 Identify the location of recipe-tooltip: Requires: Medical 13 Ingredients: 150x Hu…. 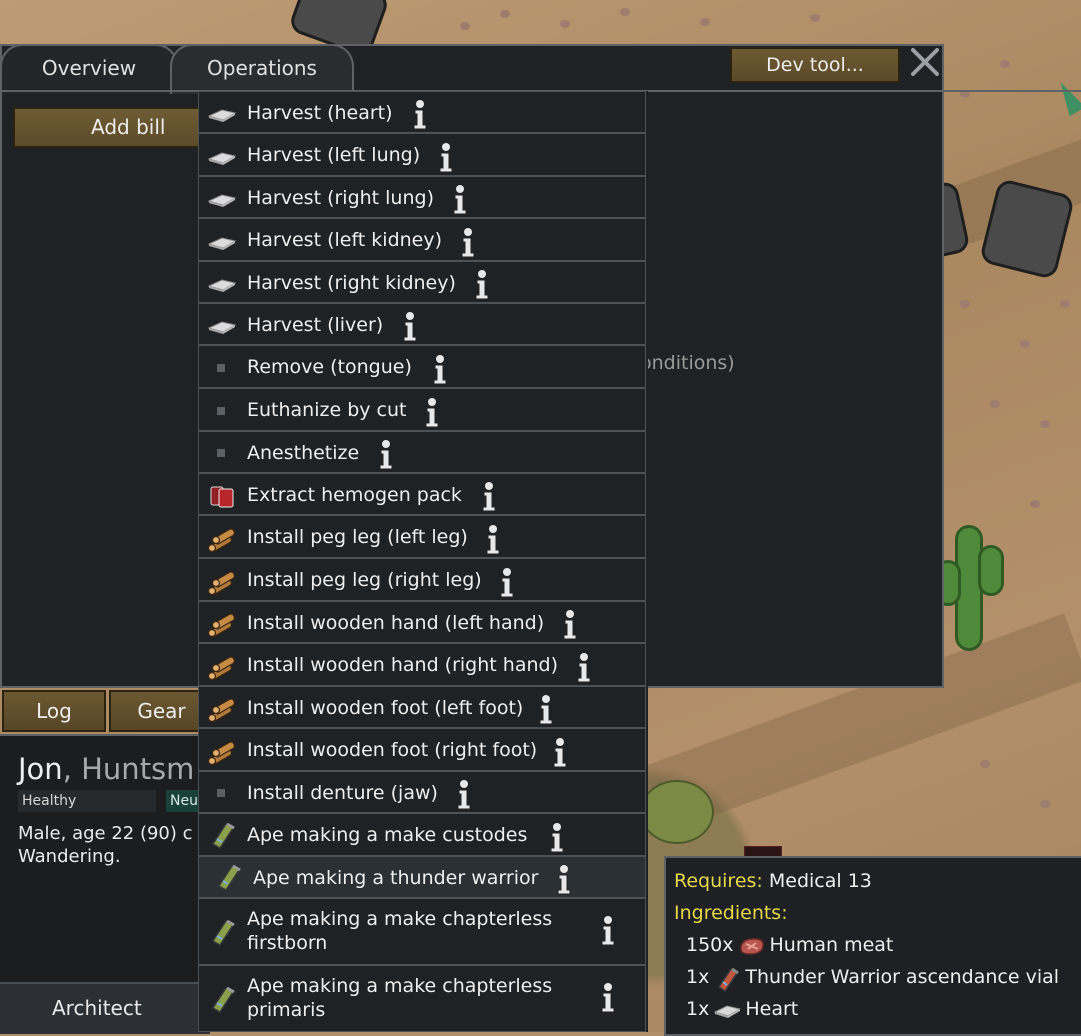
(872, 946).